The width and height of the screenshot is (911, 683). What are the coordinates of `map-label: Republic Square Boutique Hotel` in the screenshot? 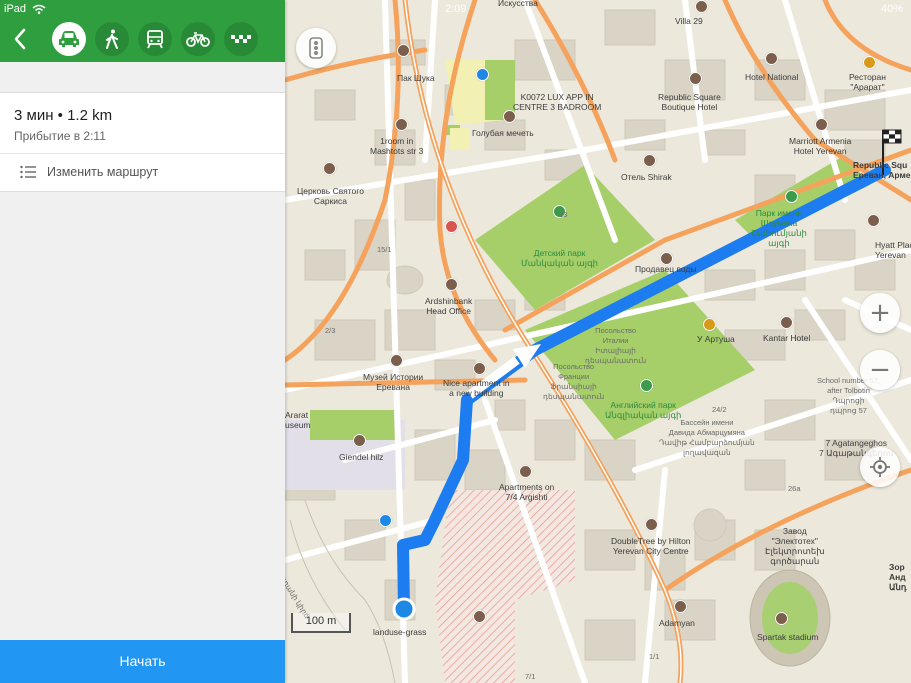 It's located at (689, 102).